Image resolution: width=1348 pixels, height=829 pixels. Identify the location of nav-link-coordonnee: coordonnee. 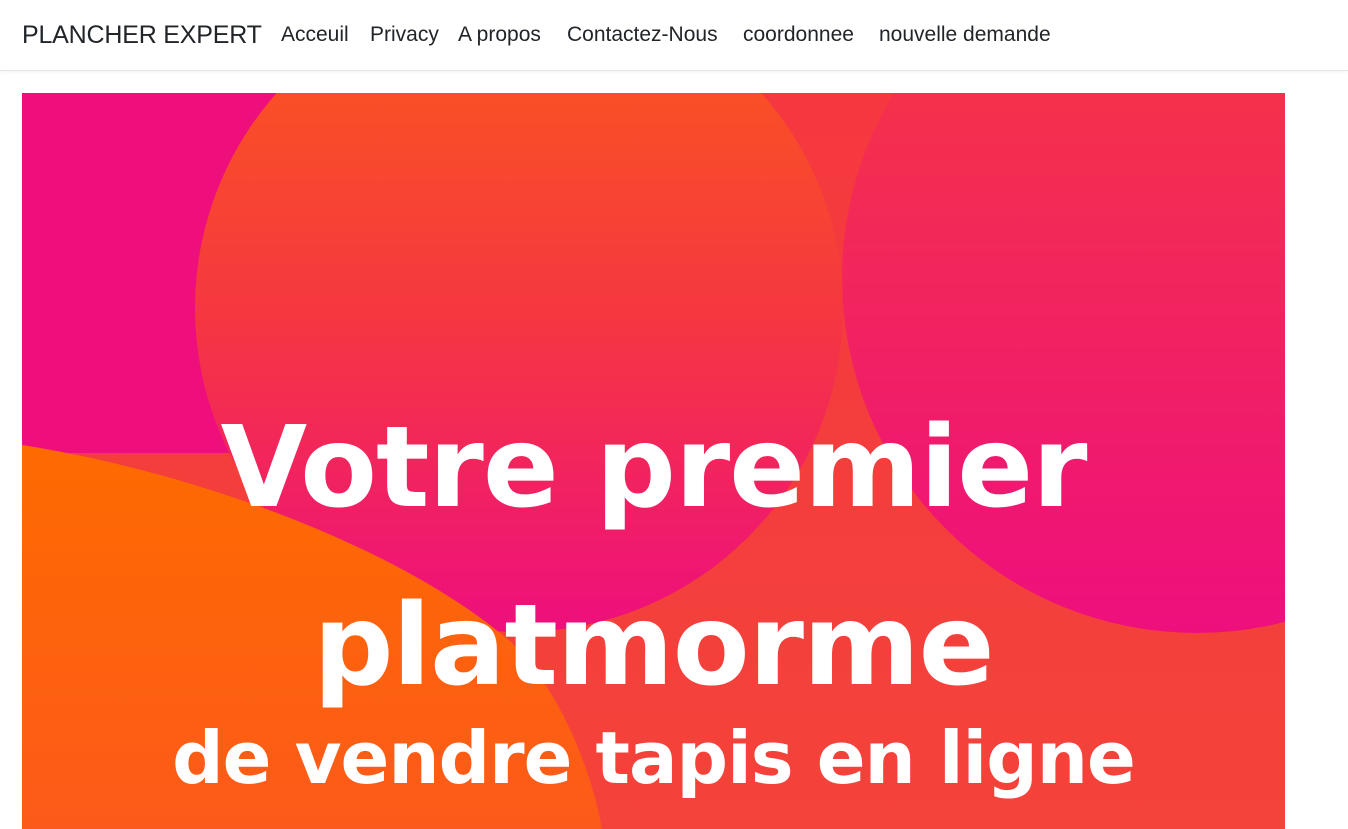
(798, 35).